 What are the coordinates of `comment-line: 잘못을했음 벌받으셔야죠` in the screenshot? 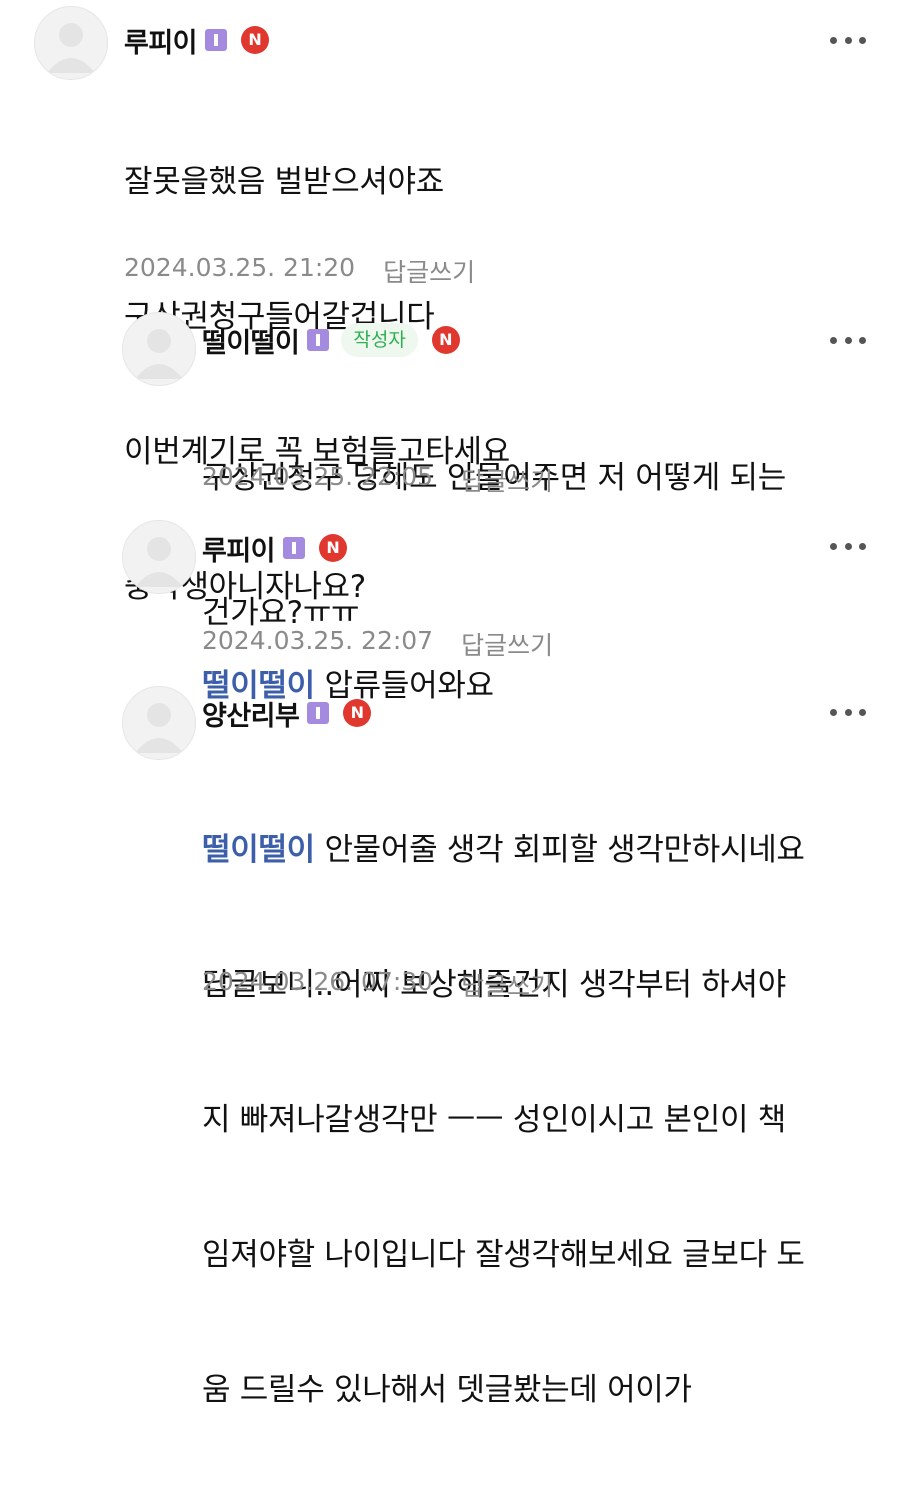 It's located at (284, 182).